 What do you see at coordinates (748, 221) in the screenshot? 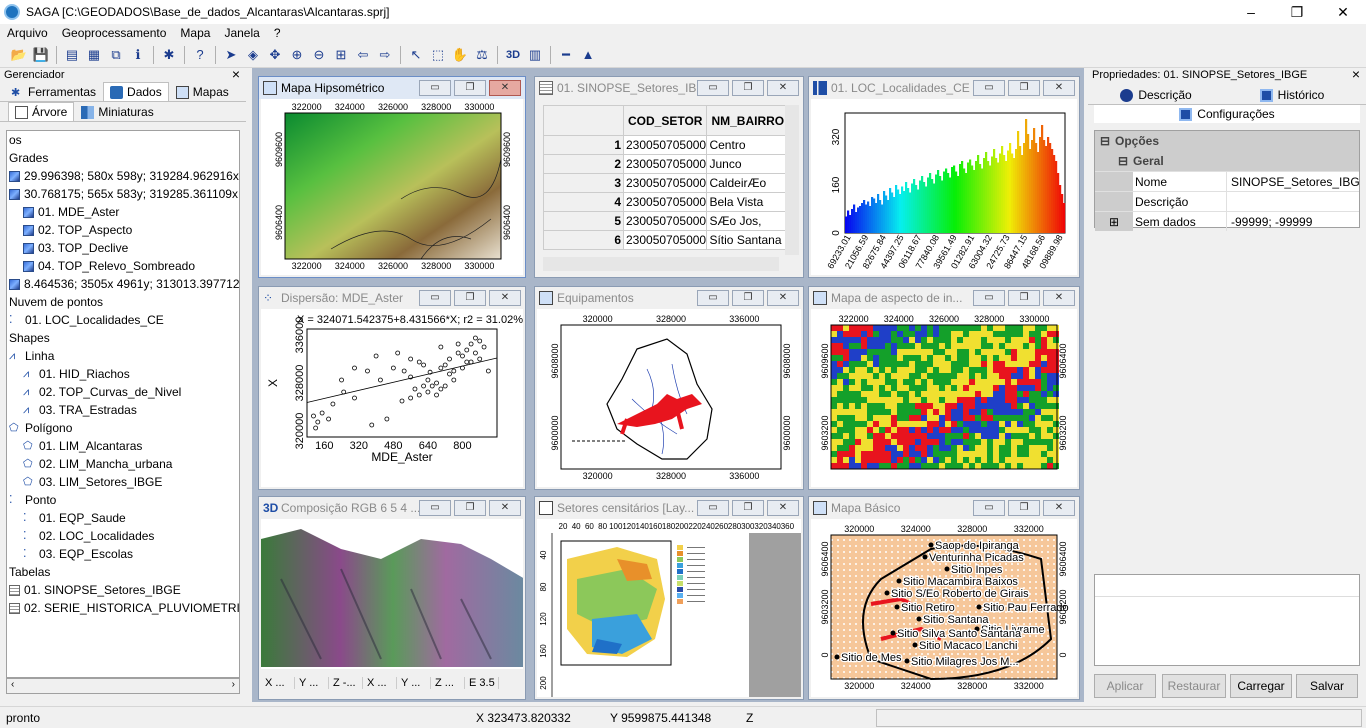
I see `table-cell: SÆo Jos,` at bounding box center [748, 221].